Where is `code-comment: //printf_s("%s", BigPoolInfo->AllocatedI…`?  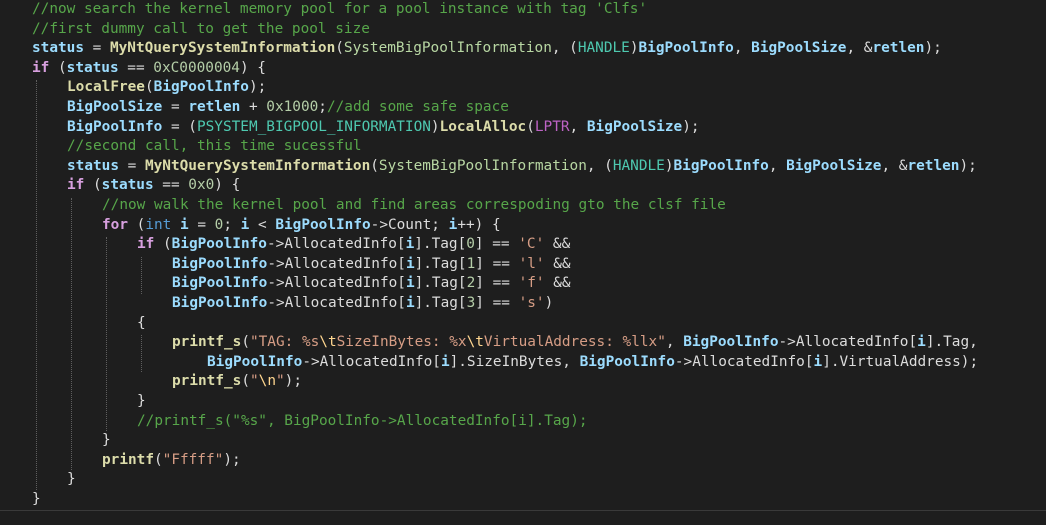
code-comment: //printf_s("%s", BigPoolInfo->AllocatedI… is located at coordinates (362, 420).